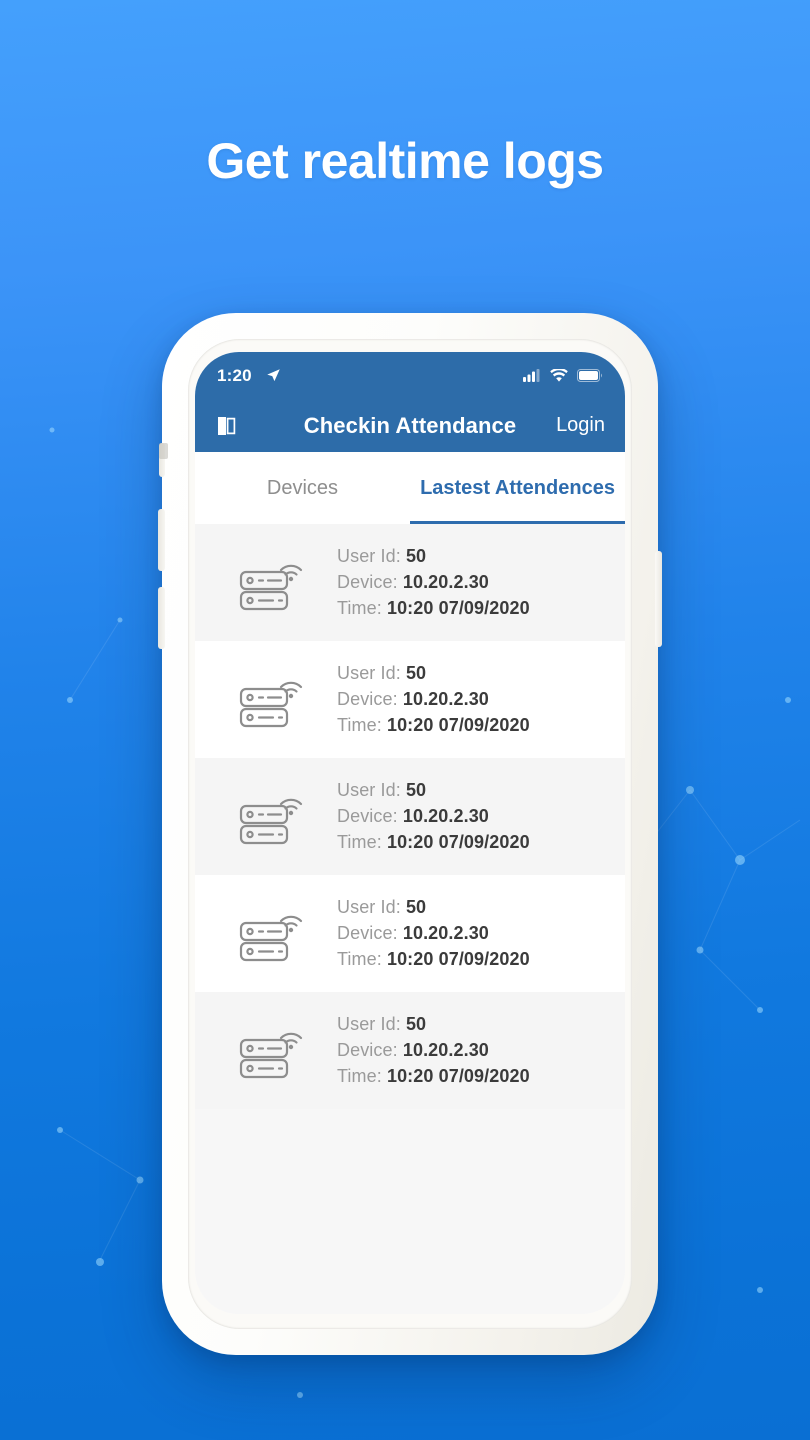 This screenshot has width=810, height=1440. I want to click on tab-devices: Devices, so click(302, 488).